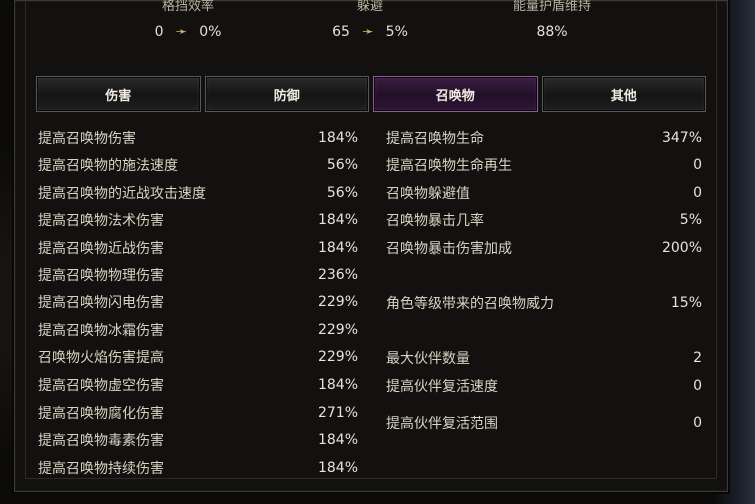 The width and height of the screenshot is (755, 504). What do you see at coordinates (198, 248) in the screenshot?
I see `stat-row: 提高召唤物近战伤害 184%` at bounding box center [198, 248].